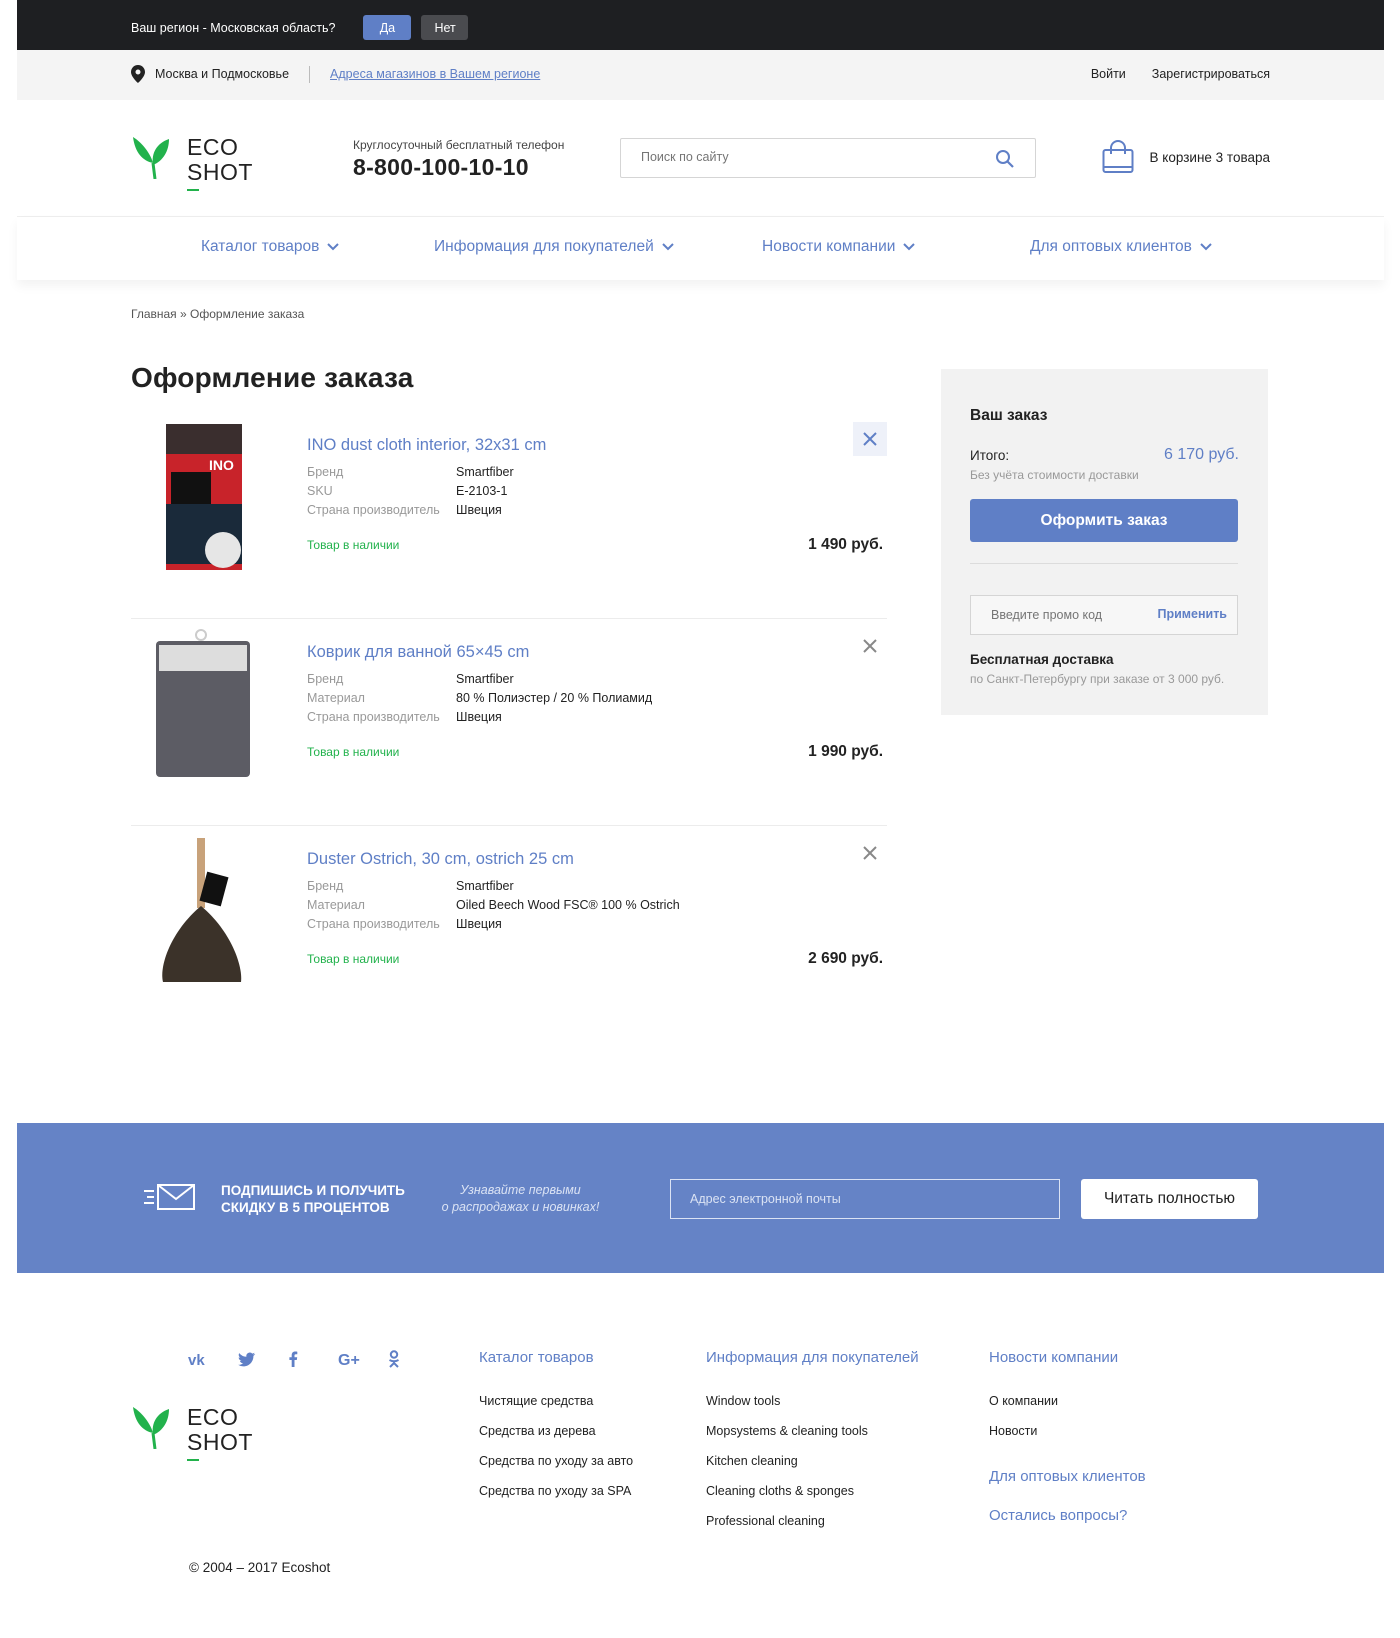  I want to click on google-plus-icon: G+, so click(363, 1359).